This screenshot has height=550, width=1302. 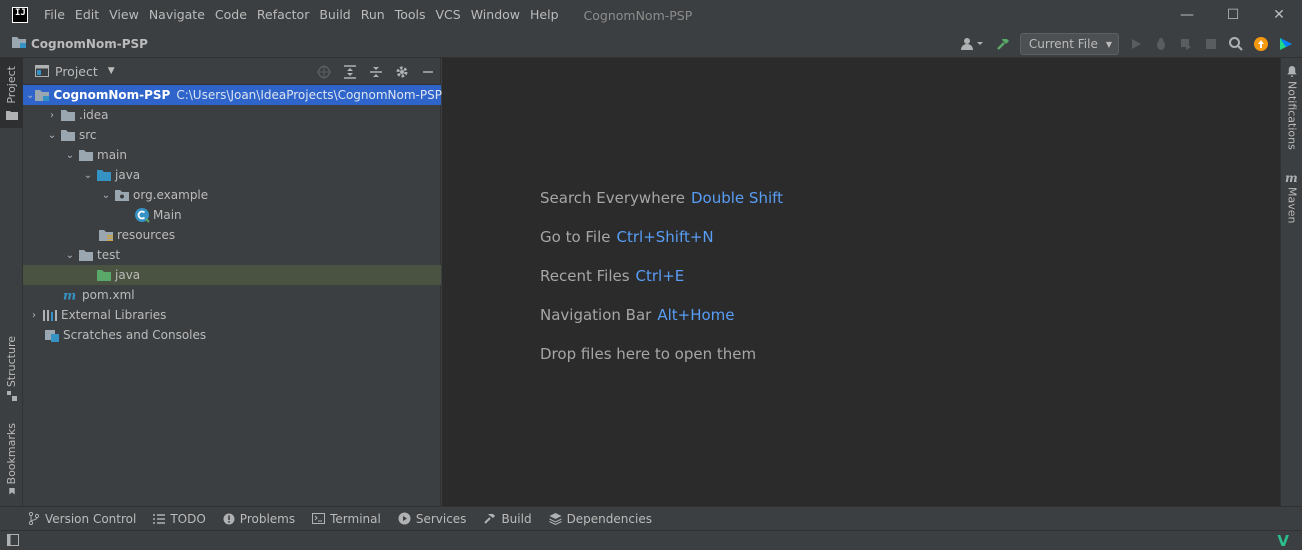 I want to click on hint-recent-files: Recent Files Ctrl+E, so click(x=612, y=276).